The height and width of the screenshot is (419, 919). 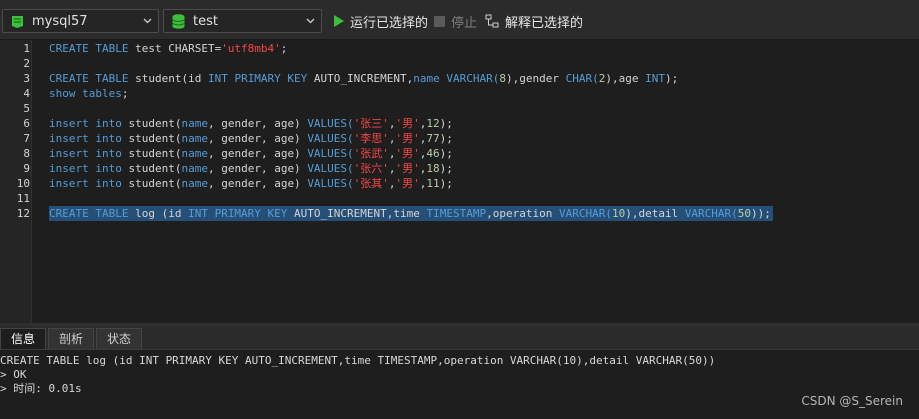 I want to click on code-token: 'utf8mb4', so click(x=251, y=48).